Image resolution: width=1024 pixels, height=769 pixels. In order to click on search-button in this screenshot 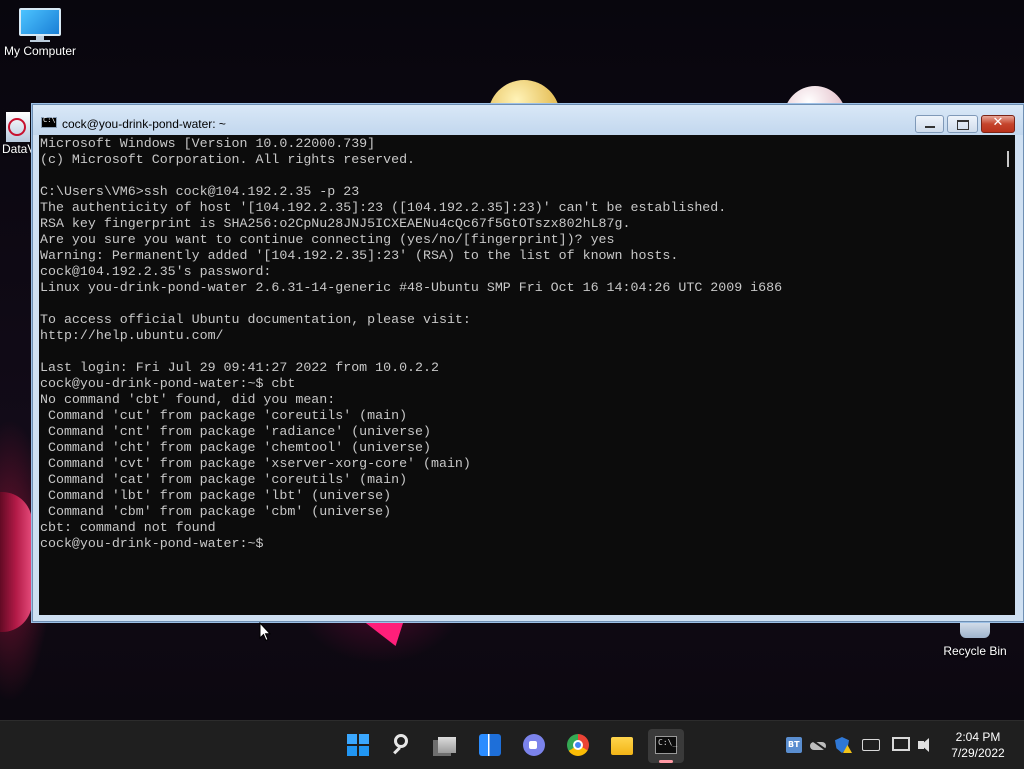, I will do `click(402, 746)`.